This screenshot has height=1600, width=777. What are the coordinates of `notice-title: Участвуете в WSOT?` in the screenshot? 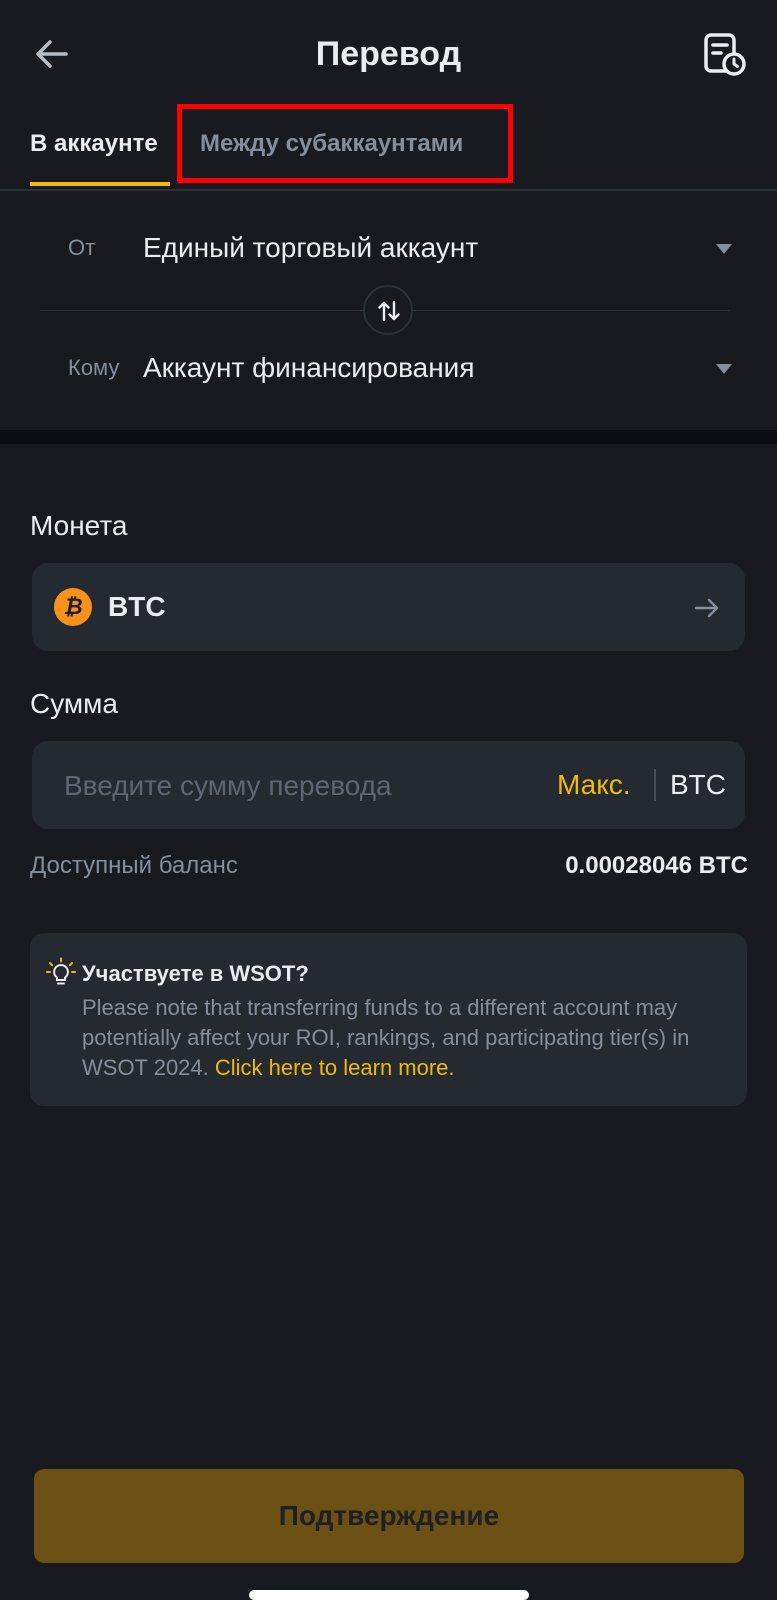 It's located at (195, 973).